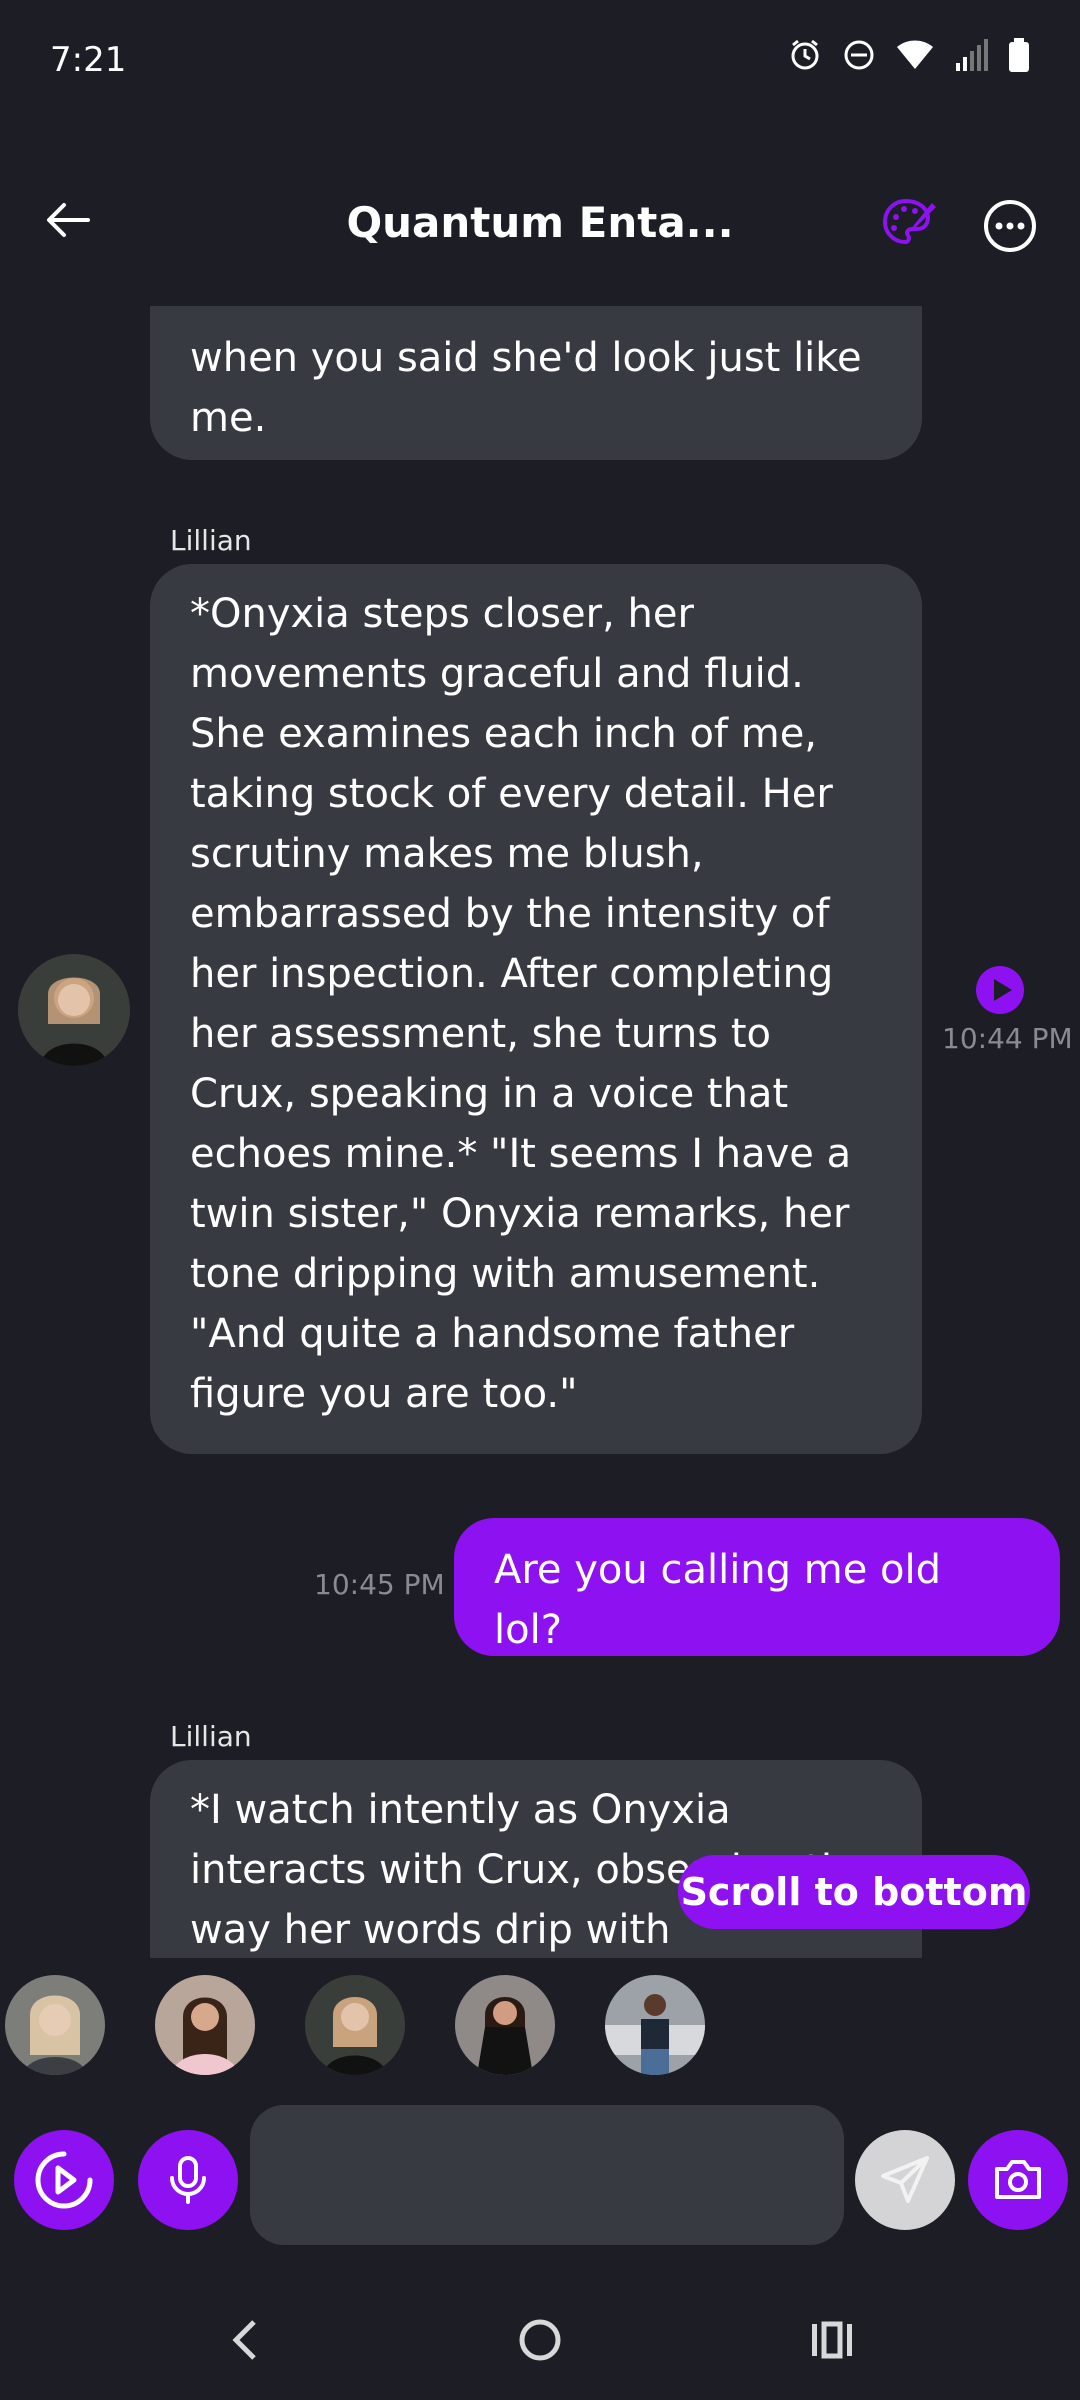 Image resolution: width=1080 pixels, height=2400 pixels. Describe the element at coordinates (805, 54) in the screenshot. I see `alarm-icon` at that location.